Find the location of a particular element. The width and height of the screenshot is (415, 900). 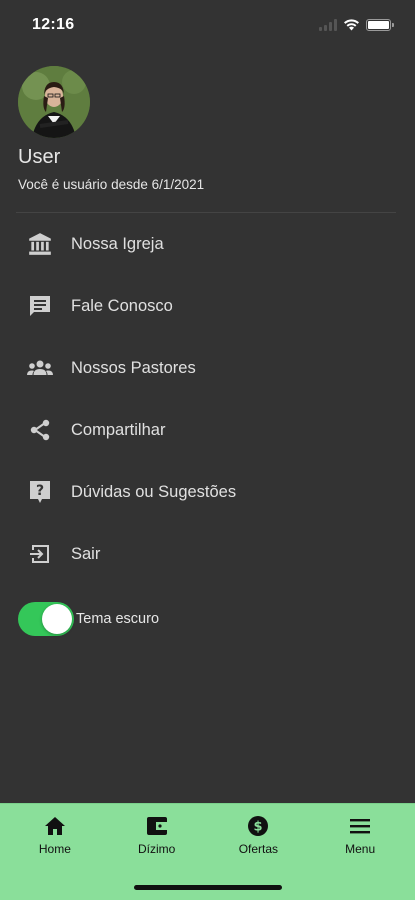

status-icons is located at coordinates (356, 25).